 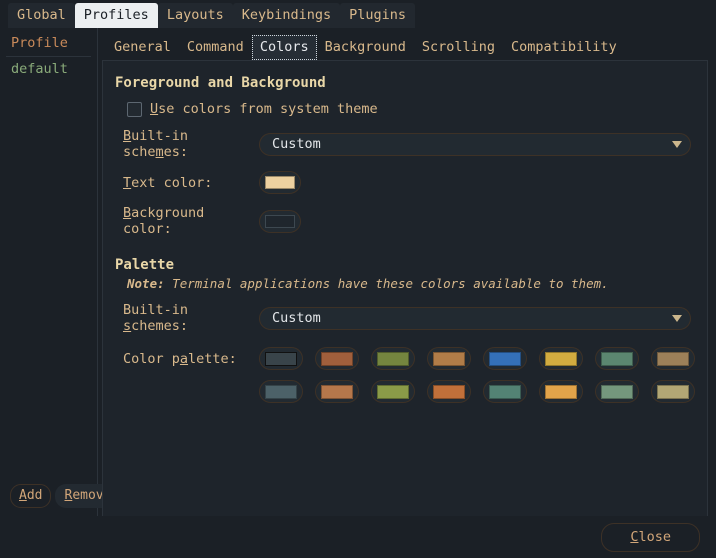 I want to click on tab-layouts: Layouts, so click(x=195, y=15).